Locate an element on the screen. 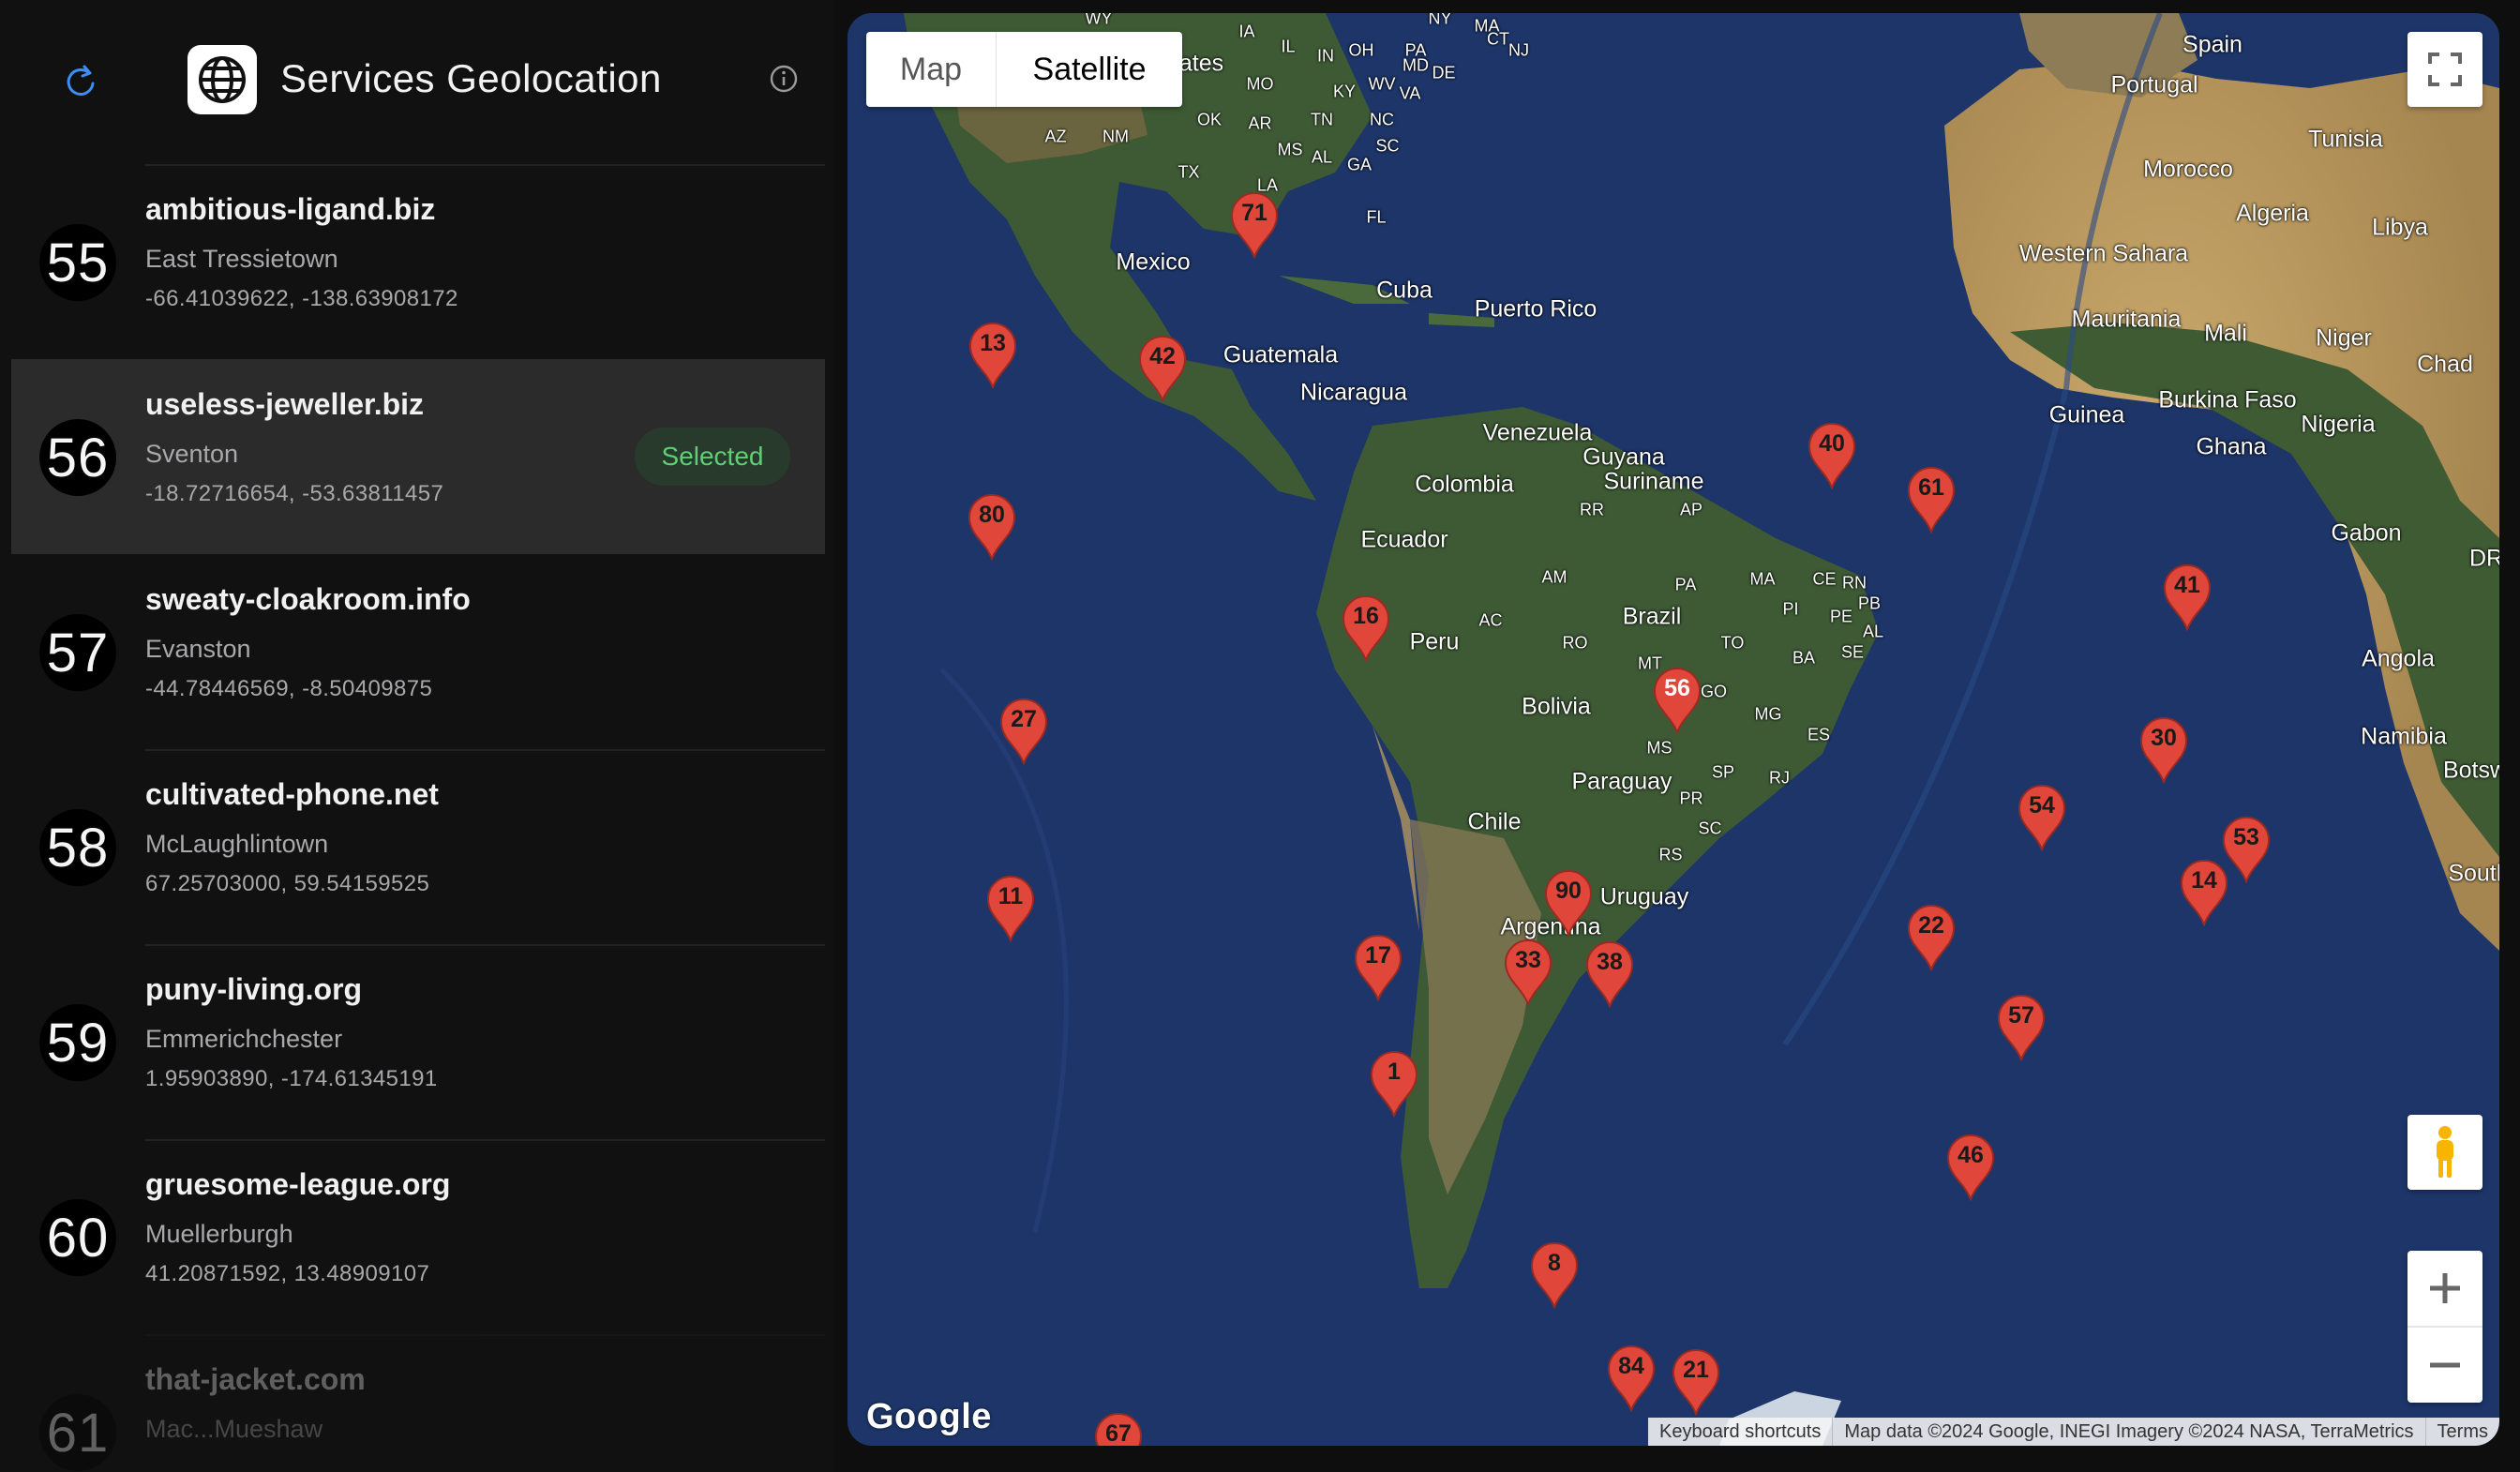  state-label: OH is located at coordinates (1361, 50).